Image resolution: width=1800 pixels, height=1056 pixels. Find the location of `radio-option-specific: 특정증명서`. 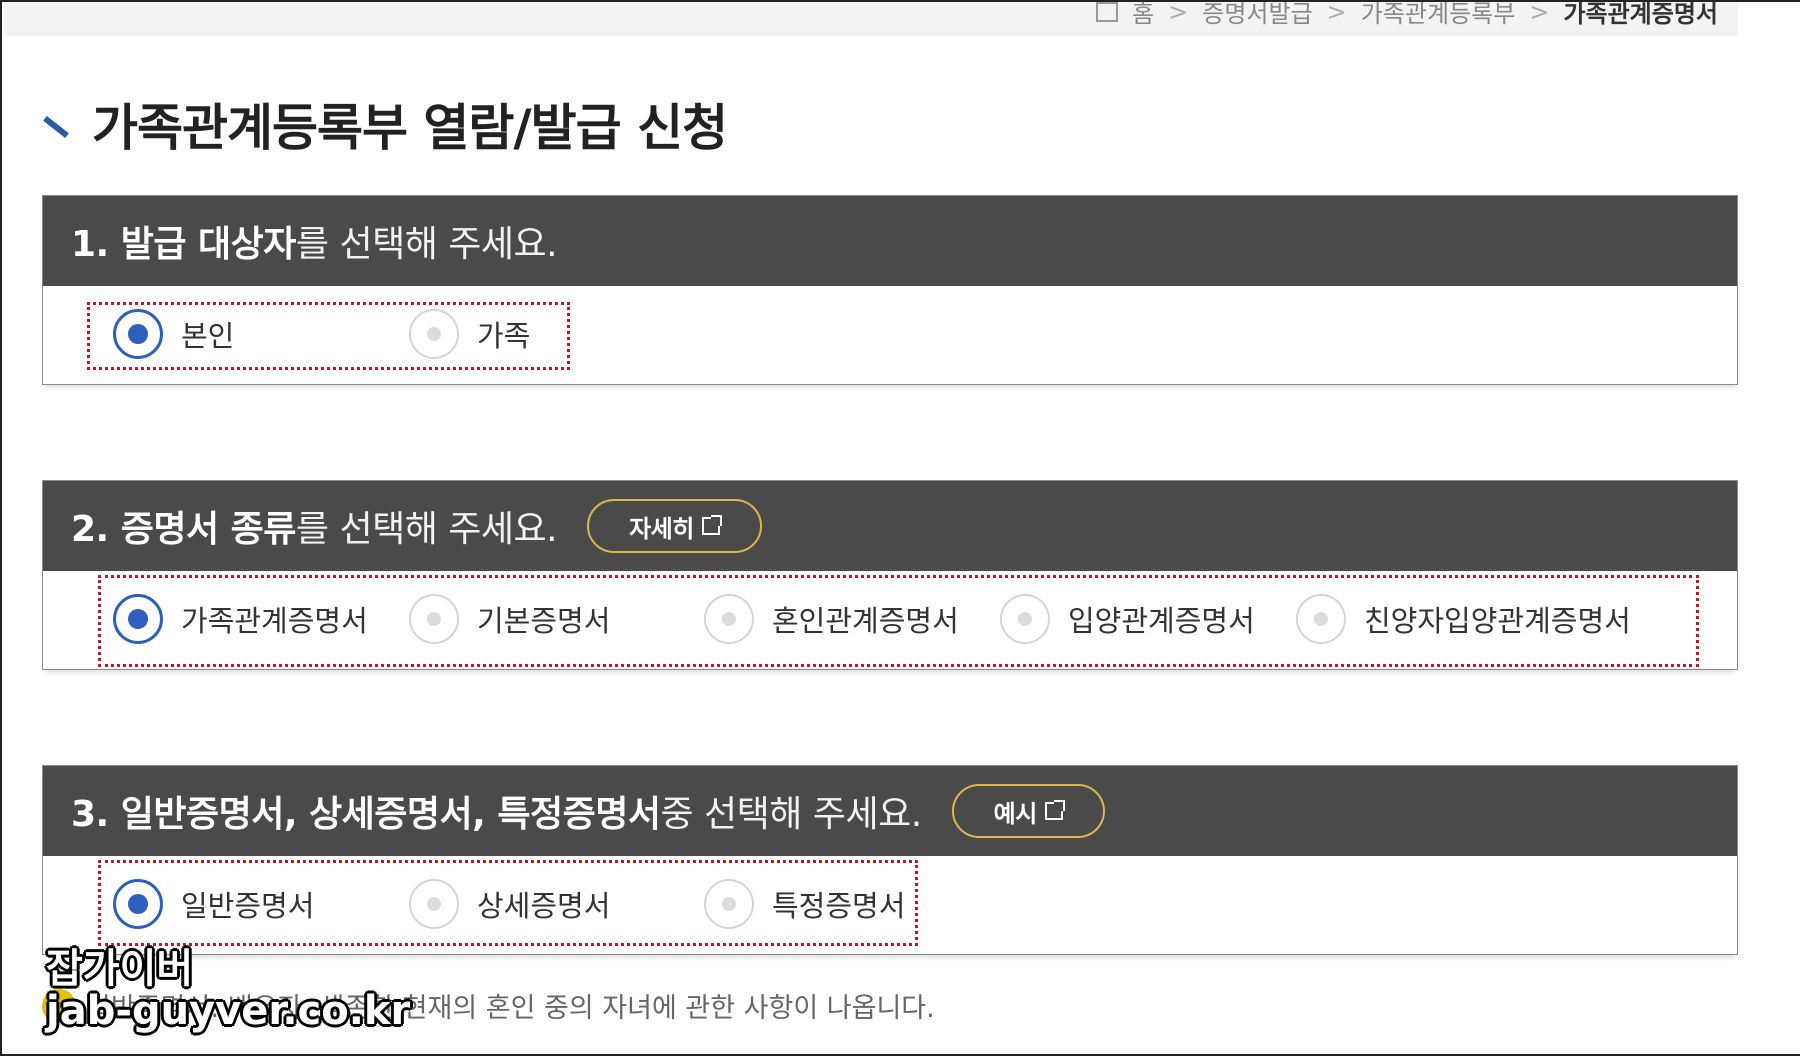

radio-option-specific: 특정증명서 is located at coordinates (804, 904).